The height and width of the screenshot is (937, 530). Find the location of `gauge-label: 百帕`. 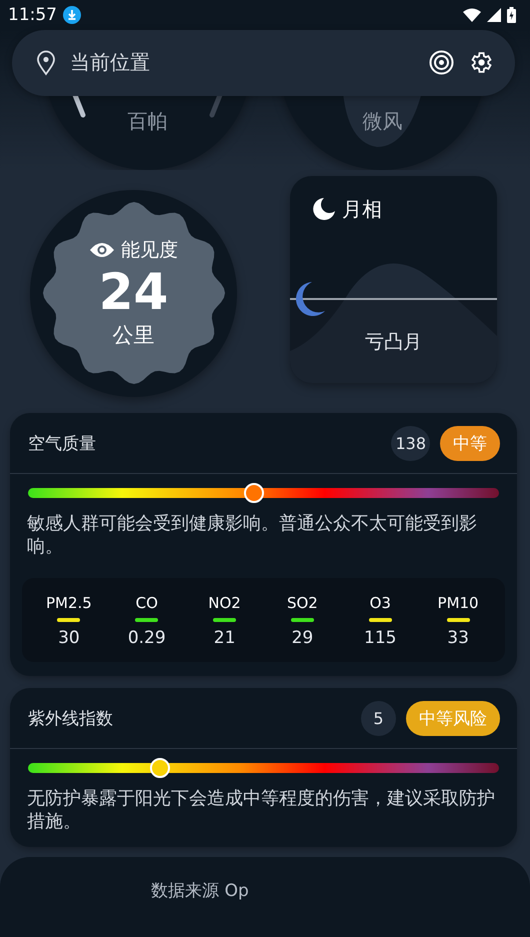

gauge-label: 百帕 is located at coordinates (148, 121).